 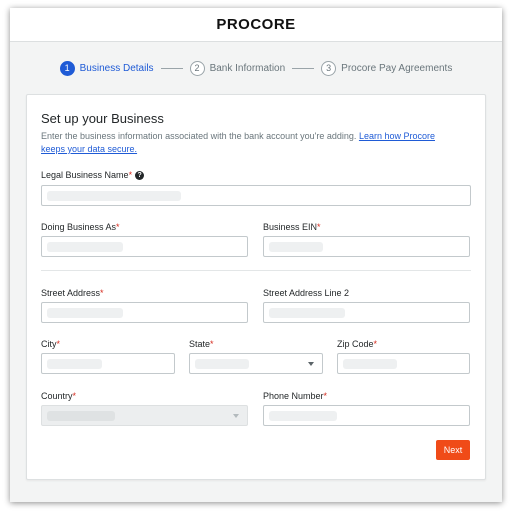 What do you see at coordinates (366, 246) in the screenshot?
I see `ein-input` at bounding box center [366, 246].